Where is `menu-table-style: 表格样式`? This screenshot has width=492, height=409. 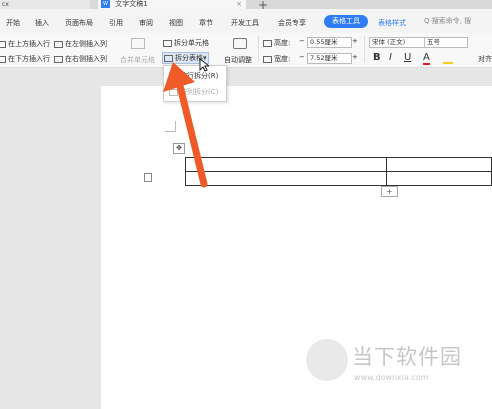 menu-table-style: 表格样式 is located at coordinates (392, 23).